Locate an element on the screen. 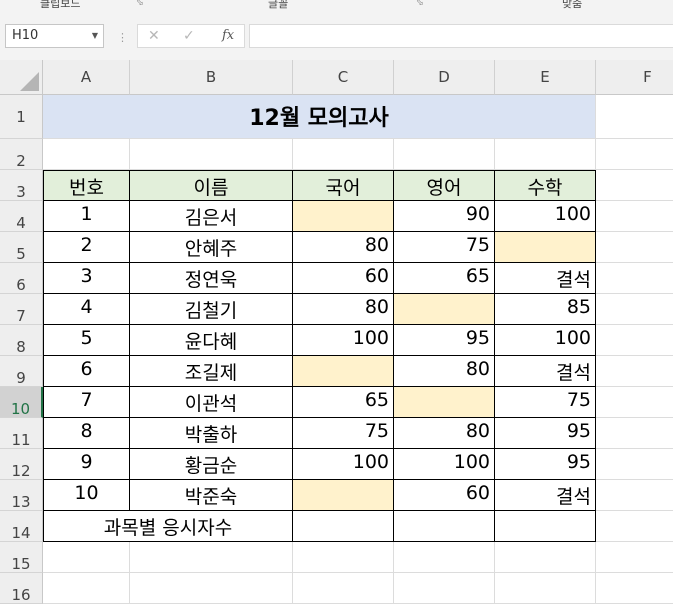  column-header-e: E is located at coordinates (545, 77).